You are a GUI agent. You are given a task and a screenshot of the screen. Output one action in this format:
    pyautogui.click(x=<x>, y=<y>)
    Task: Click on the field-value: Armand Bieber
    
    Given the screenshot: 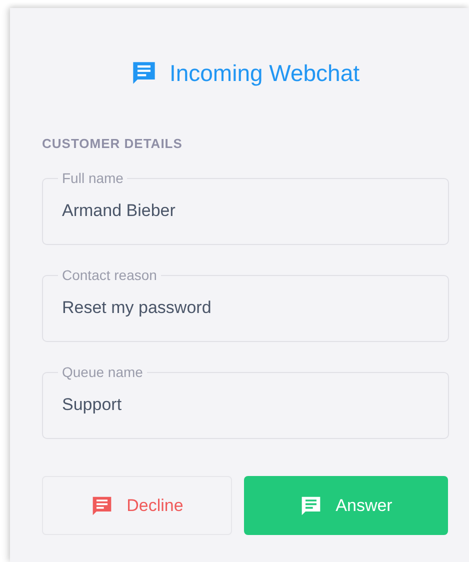 What is the action you would take?
    pyautogui.click(x=119, y=211)
    